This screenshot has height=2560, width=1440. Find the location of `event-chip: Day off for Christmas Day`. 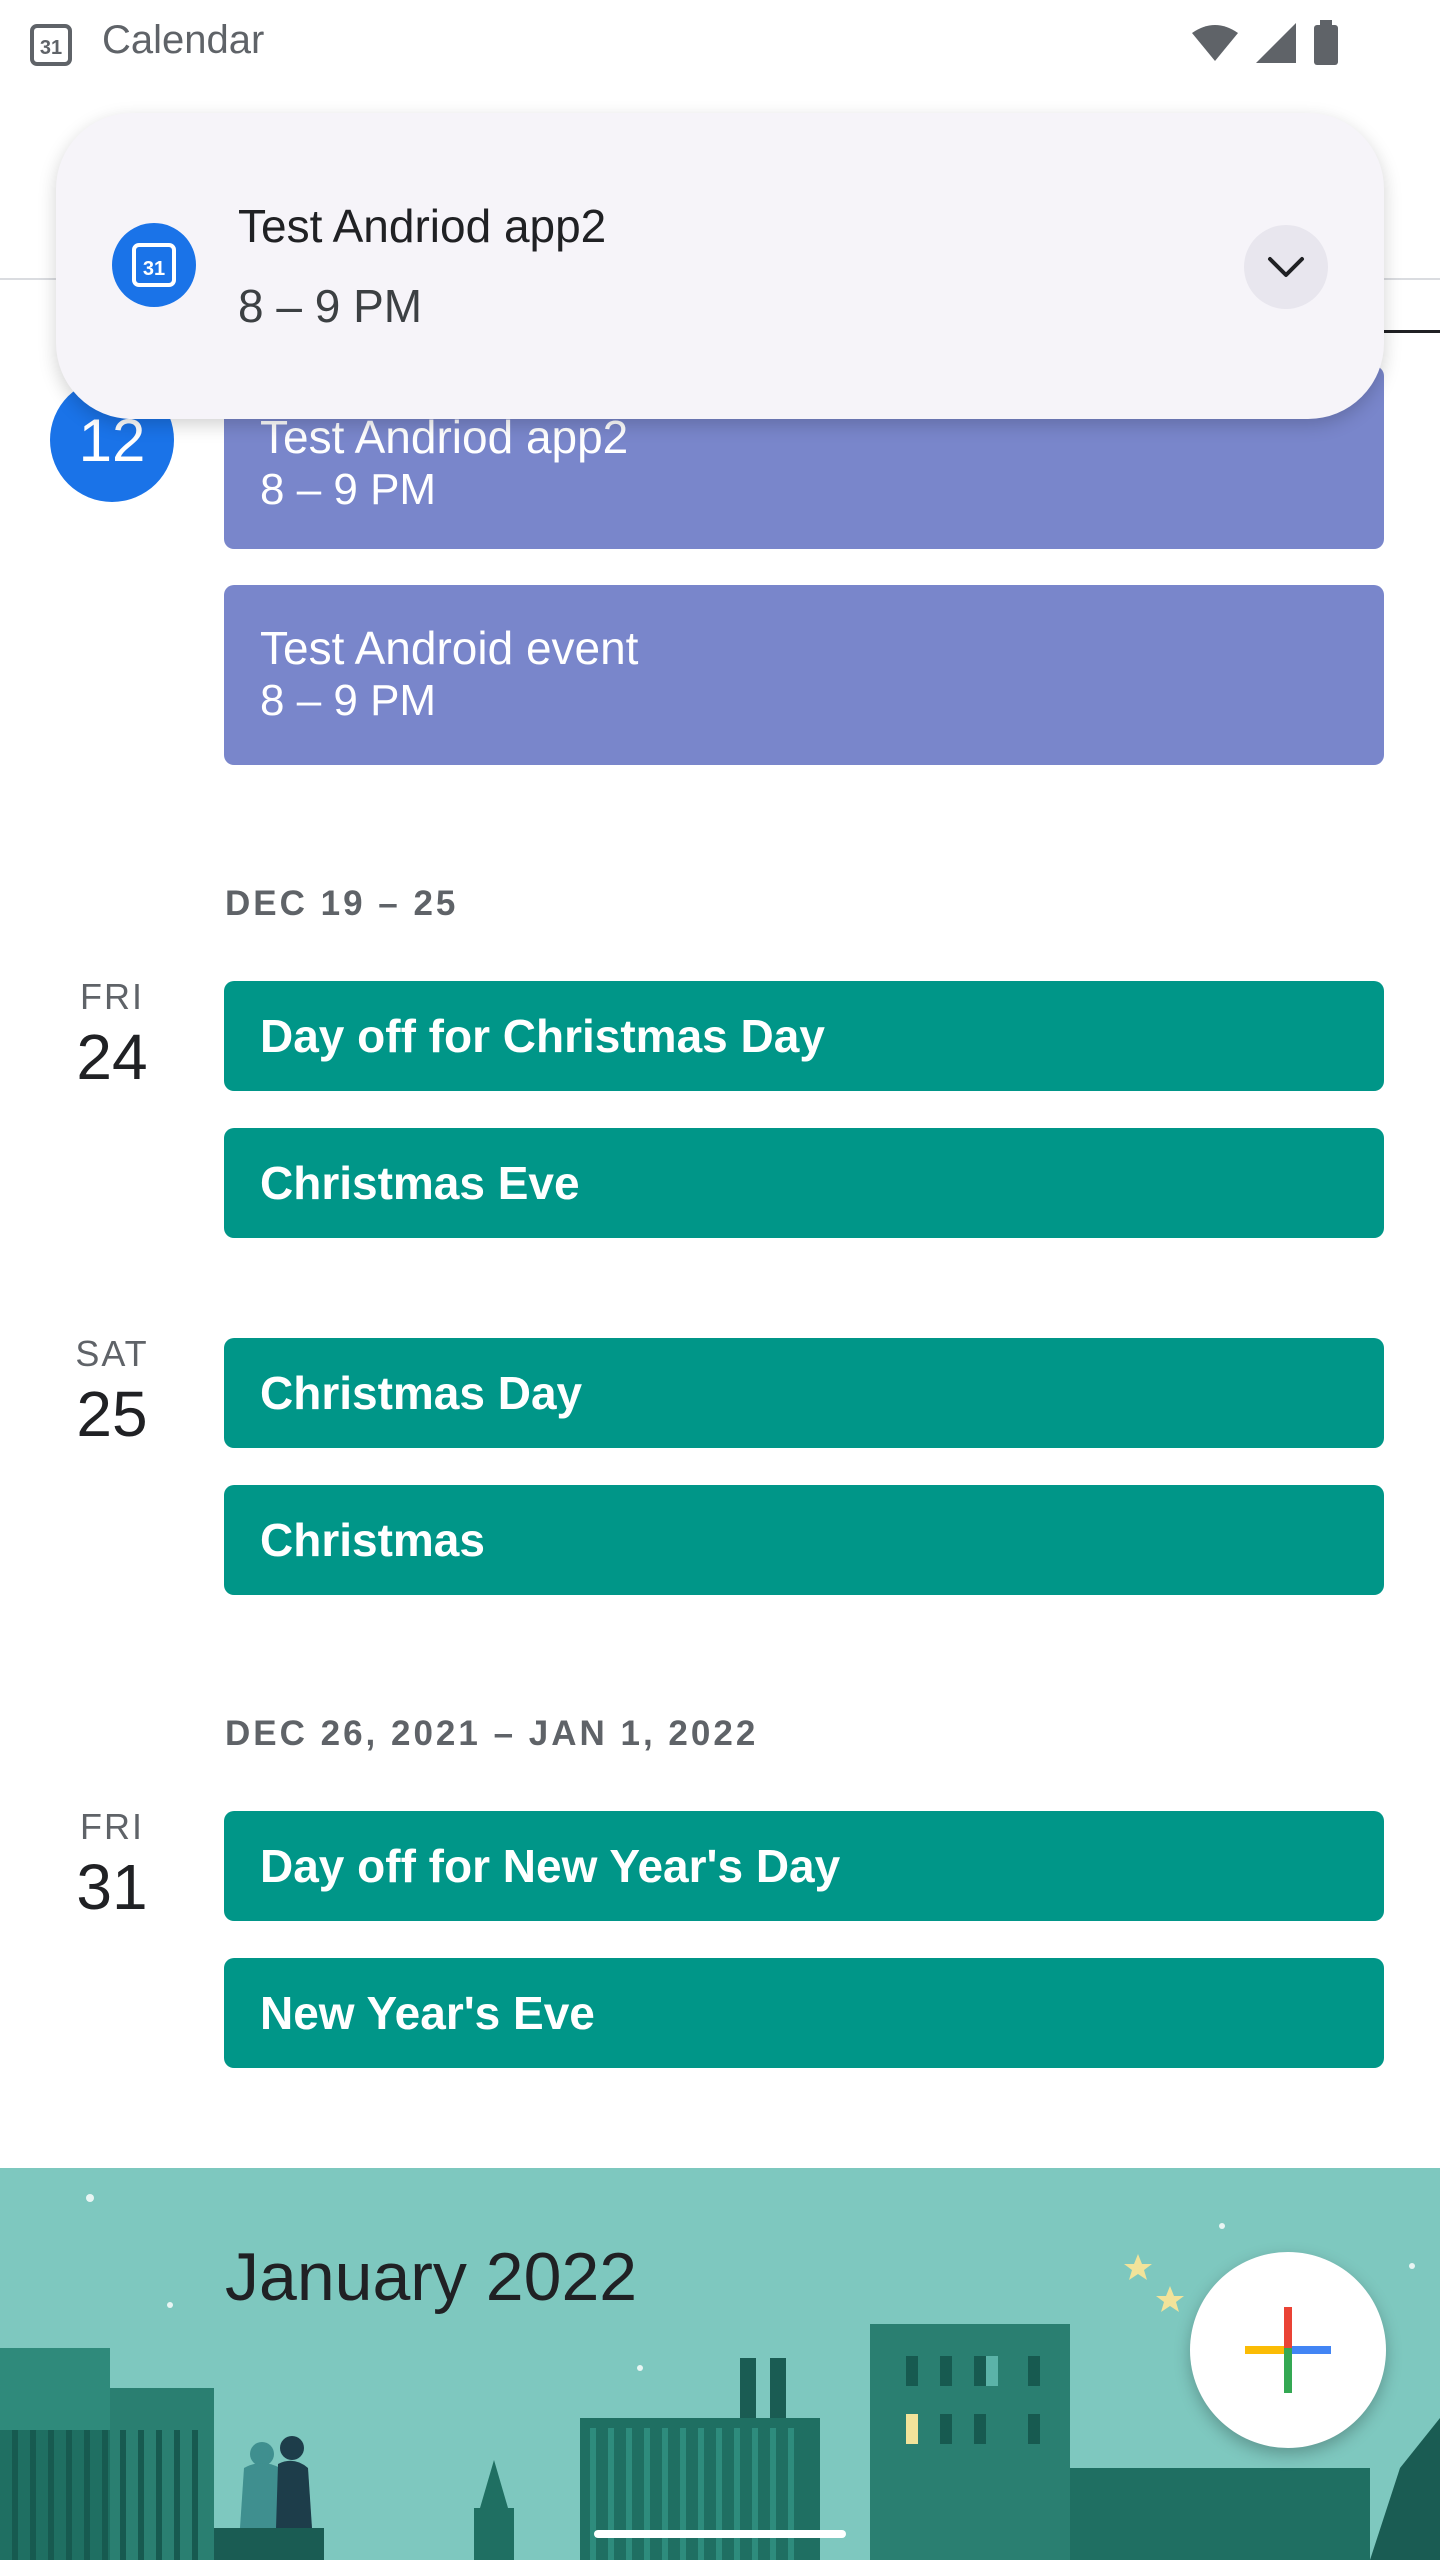

event-chip: Day off for Christmas Day is located at coordinates (804, 1036).